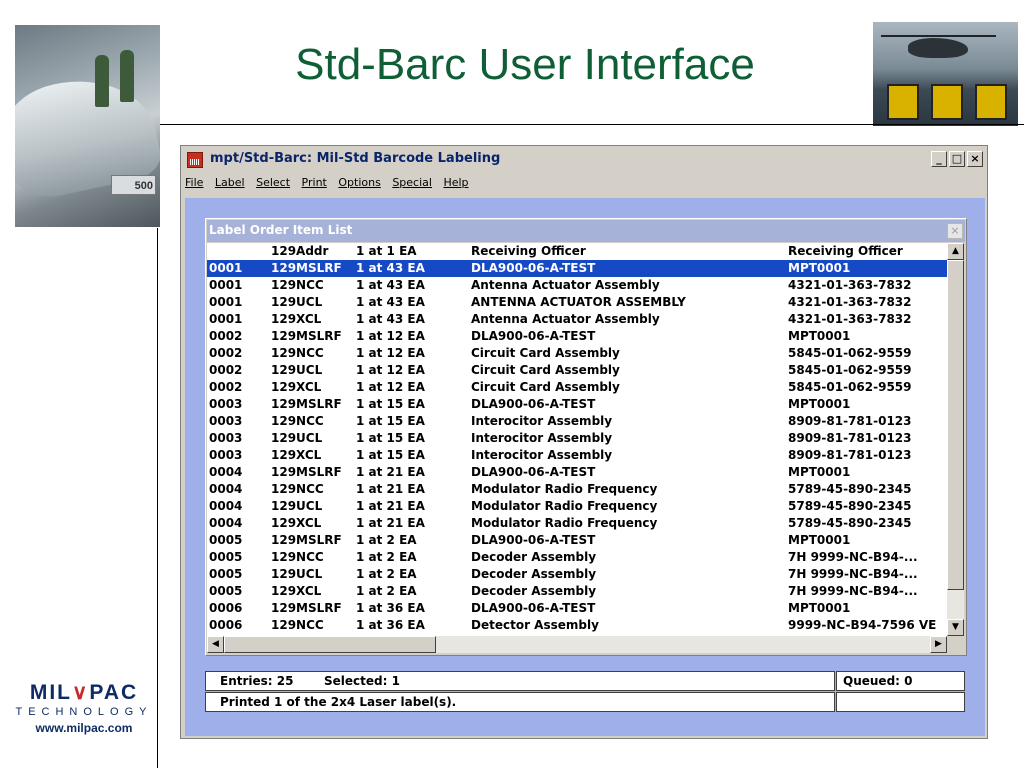 This screenshot has width=1024, height=768. I want to click on menu-help: Help, so click(455, 182).